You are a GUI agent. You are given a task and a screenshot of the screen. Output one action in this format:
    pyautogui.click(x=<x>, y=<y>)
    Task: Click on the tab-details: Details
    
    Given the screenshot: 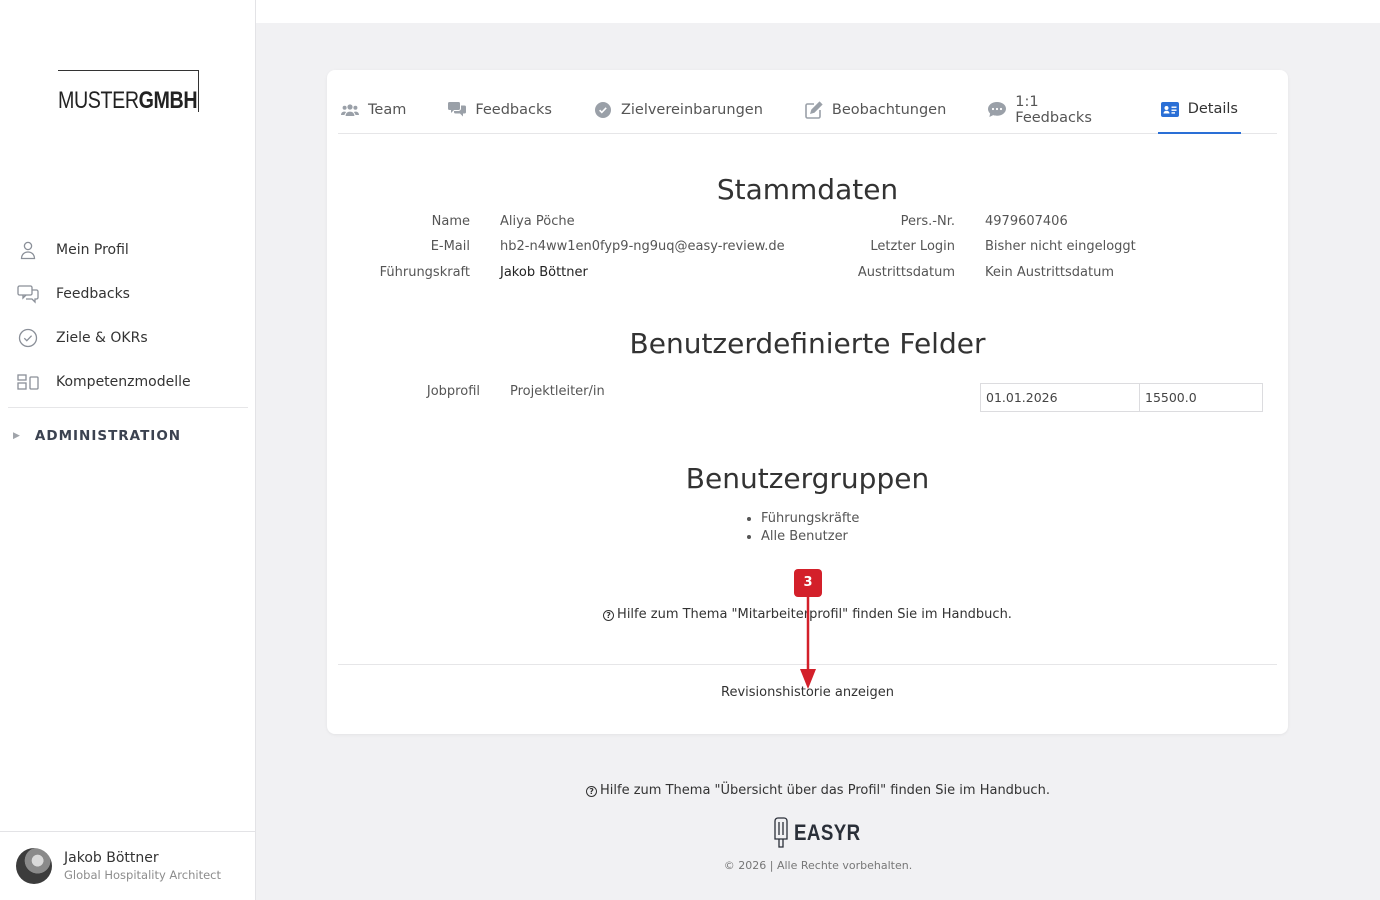 What is the action you would take?
    pyautogui.click(x=1199, y=110)
    